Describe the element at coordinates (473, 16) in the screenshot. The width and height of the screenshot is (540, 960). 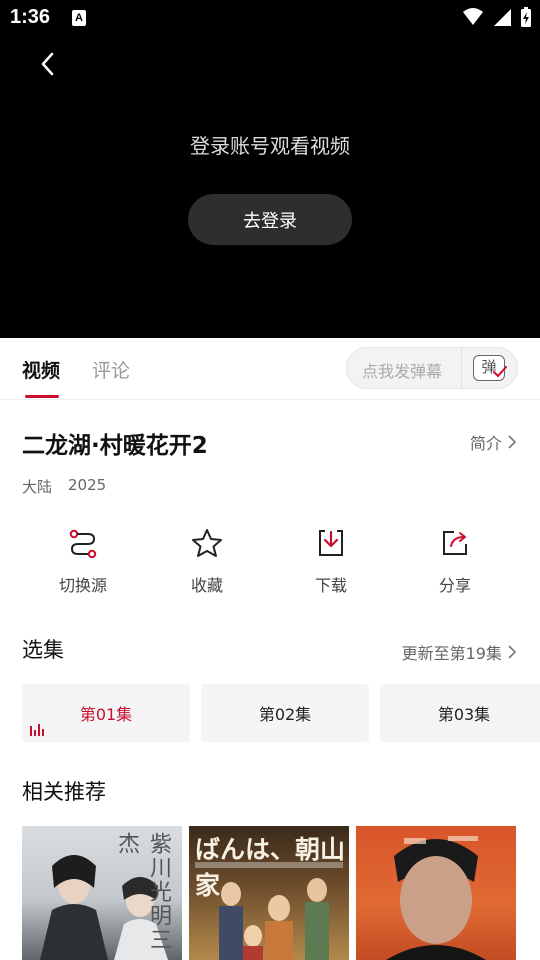
I see `wifi-icon` at that location.